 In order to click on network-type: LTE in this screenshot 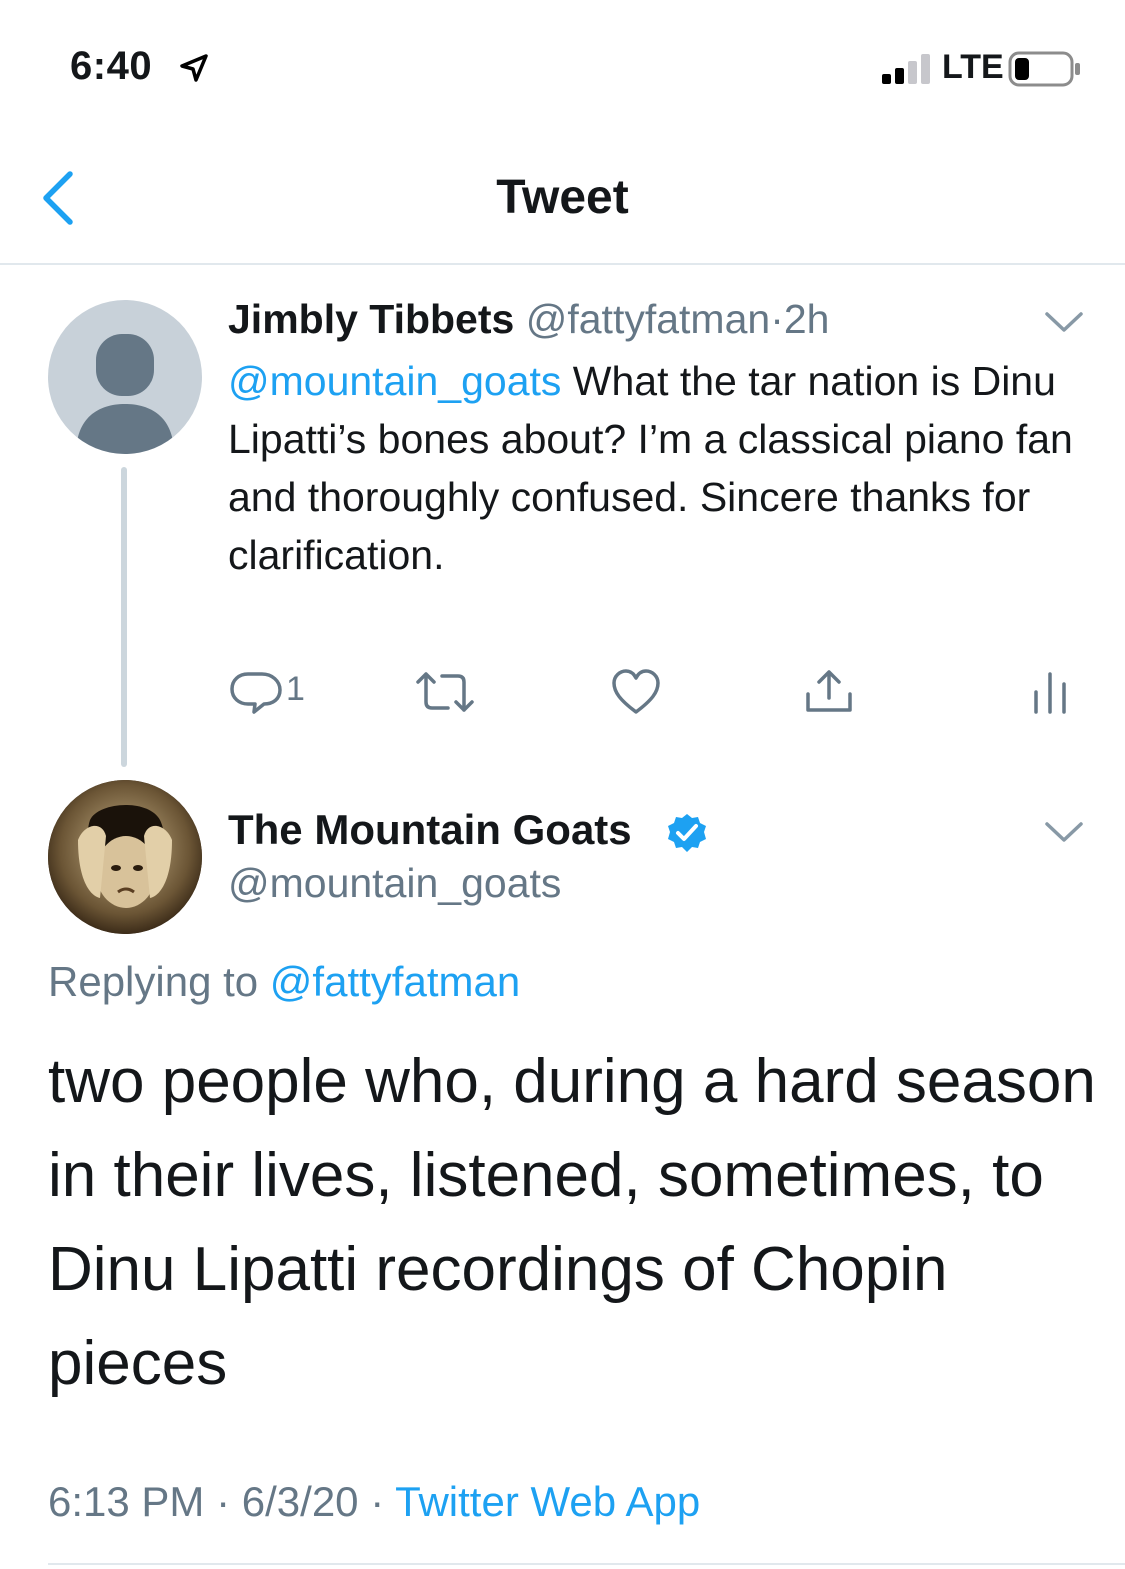, I will do `click(973, 67)`.